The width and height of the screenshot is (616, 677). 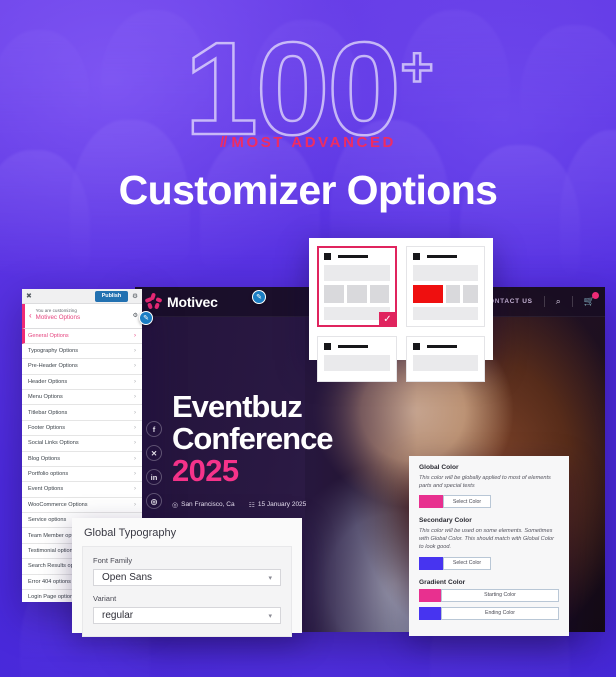 I want to click on customizer-item-pre-header-options: Pre-Header Options ›, so click(x=82, y=367).